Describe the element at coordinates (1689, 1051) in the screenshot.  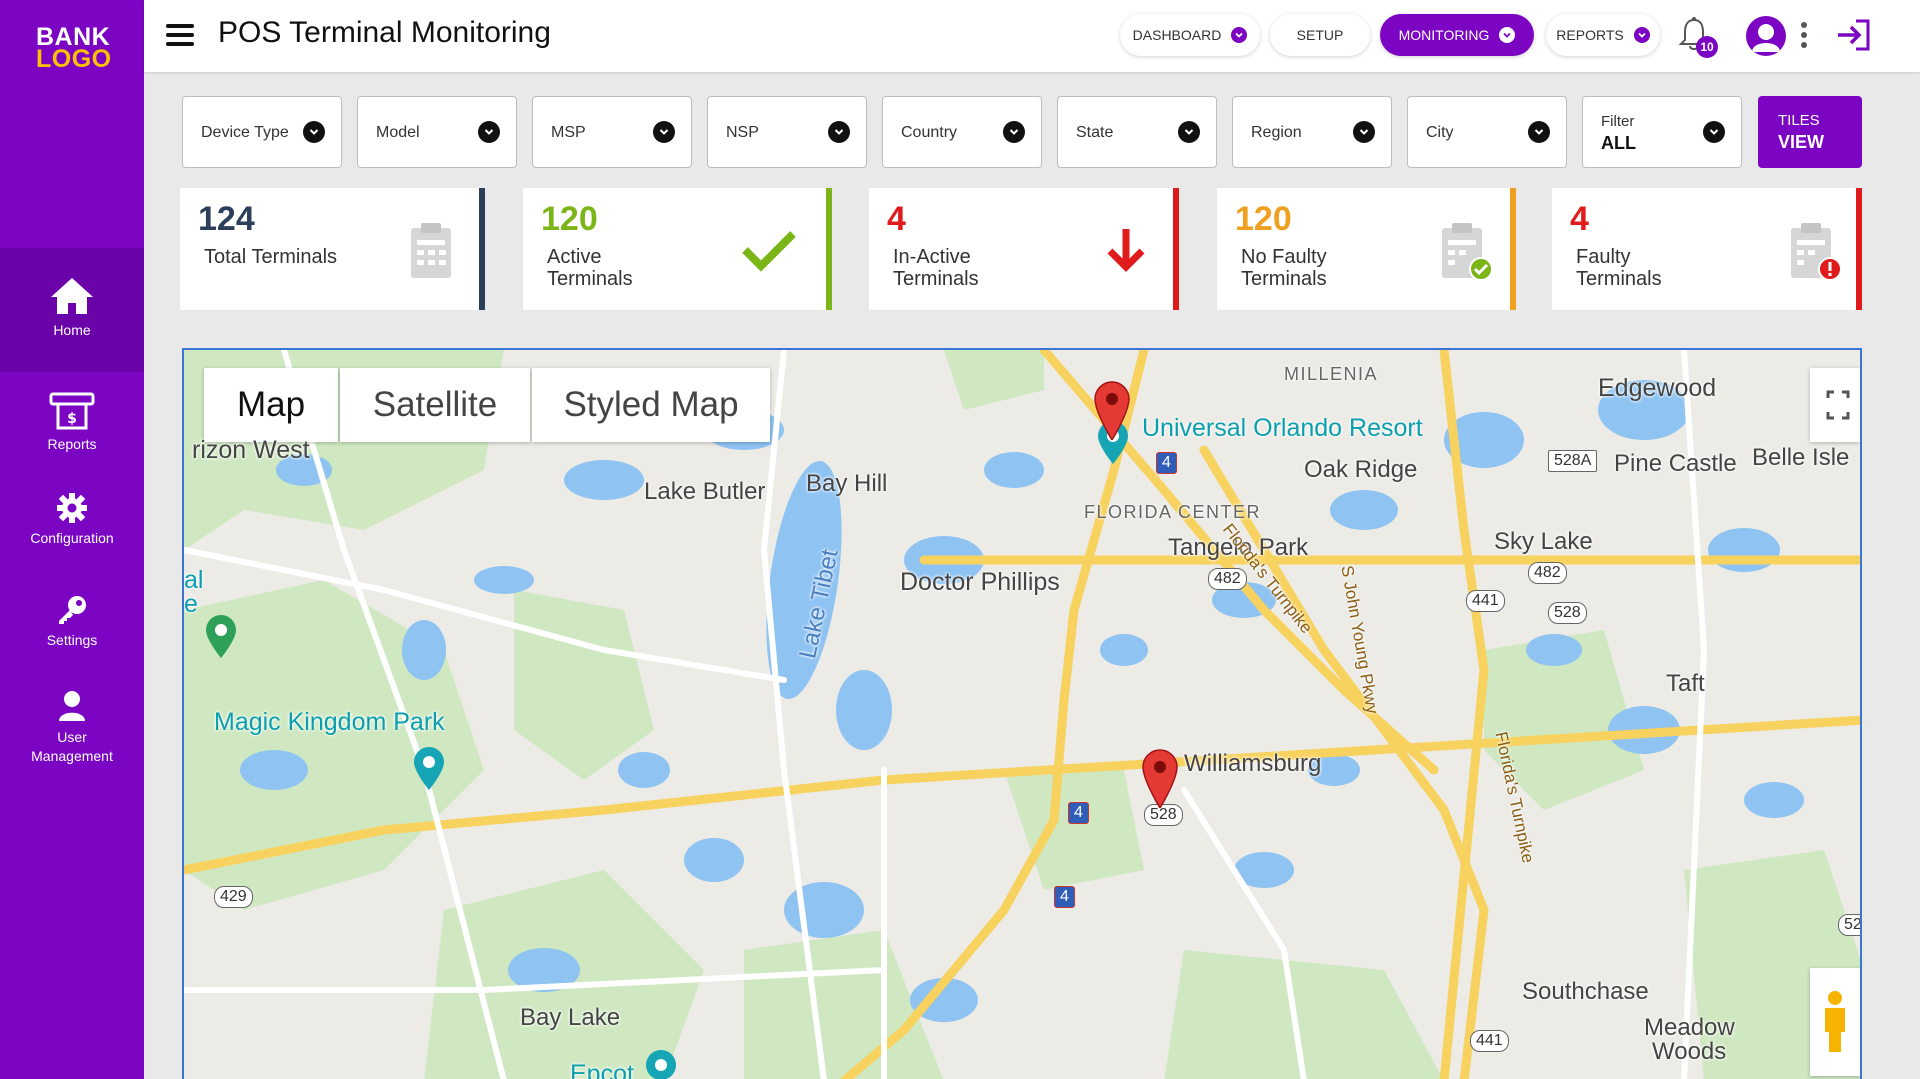
I see `map-label: Woods` at that location.